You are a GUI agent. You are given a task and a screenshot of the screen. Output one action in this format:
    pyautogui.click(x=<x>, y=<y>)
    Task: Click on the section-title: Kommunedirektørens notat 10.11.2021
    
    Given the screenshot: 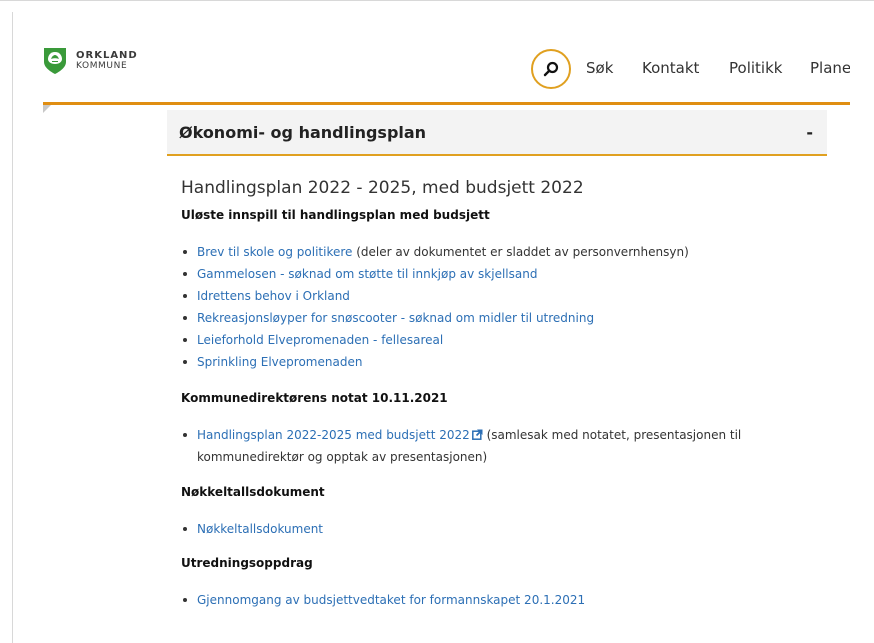 What is the action you would take?
    pyautogui.click(x=314, y=398)
    